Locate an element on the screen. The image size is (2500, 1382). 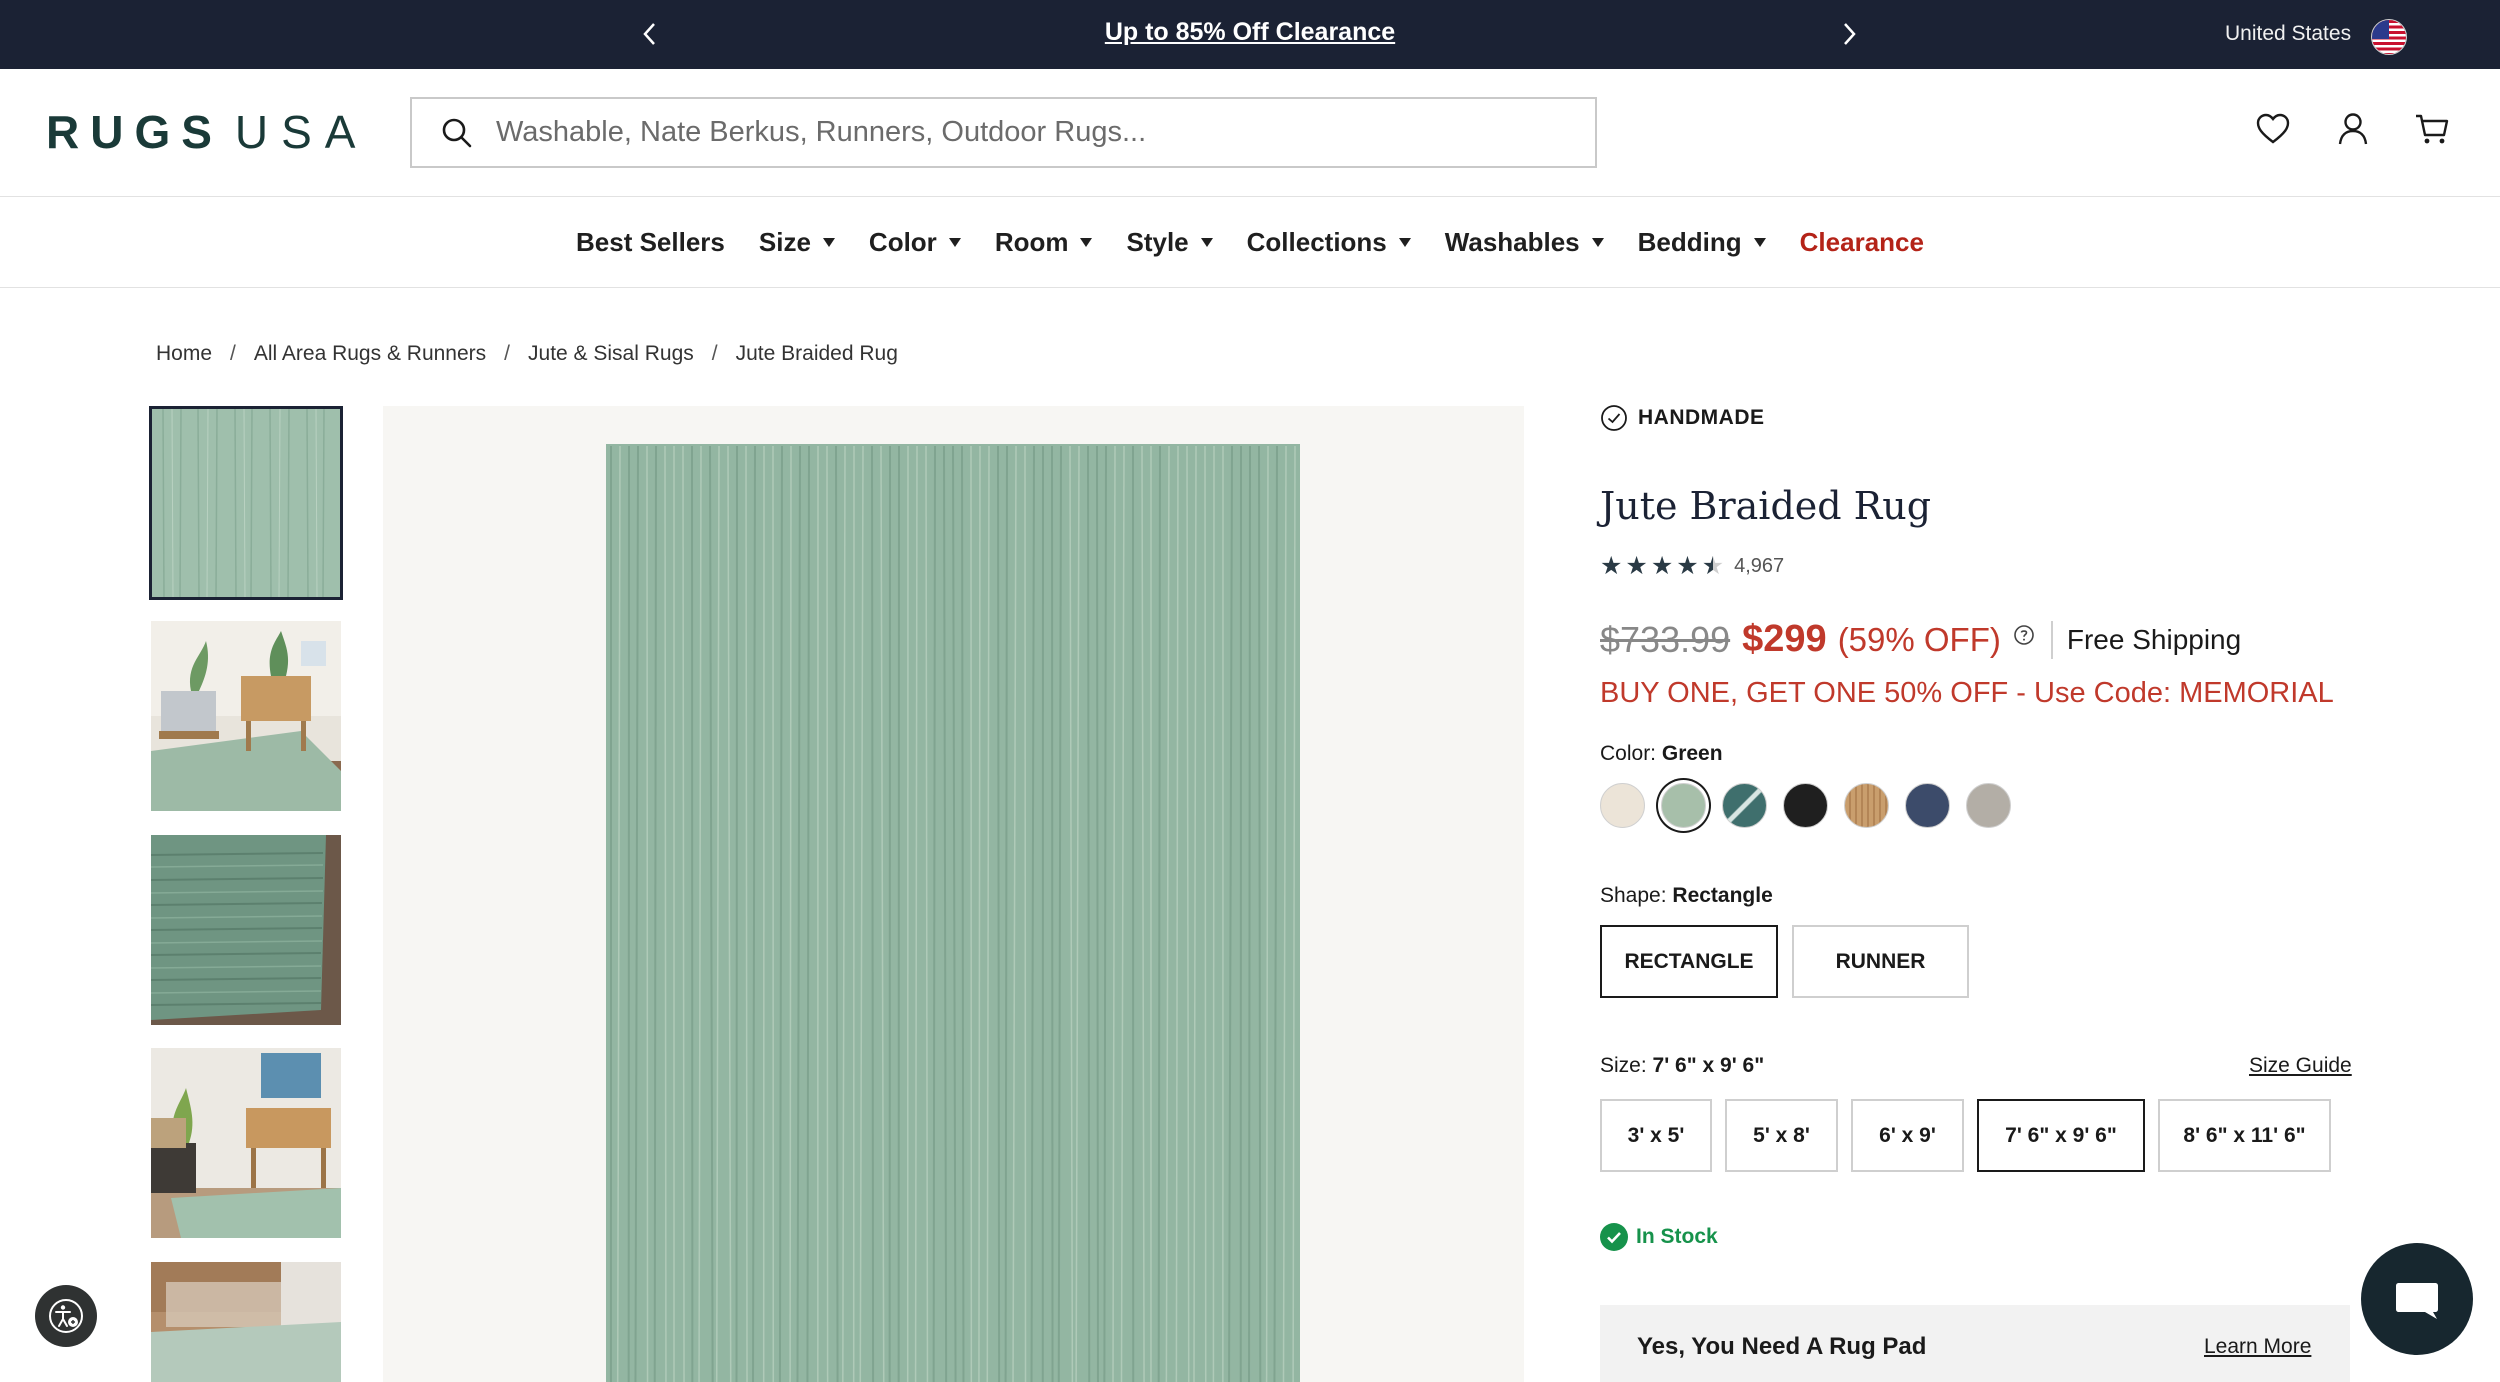
nav-item-best-sellers: Best Sellers is located at coordinates (650, 242).